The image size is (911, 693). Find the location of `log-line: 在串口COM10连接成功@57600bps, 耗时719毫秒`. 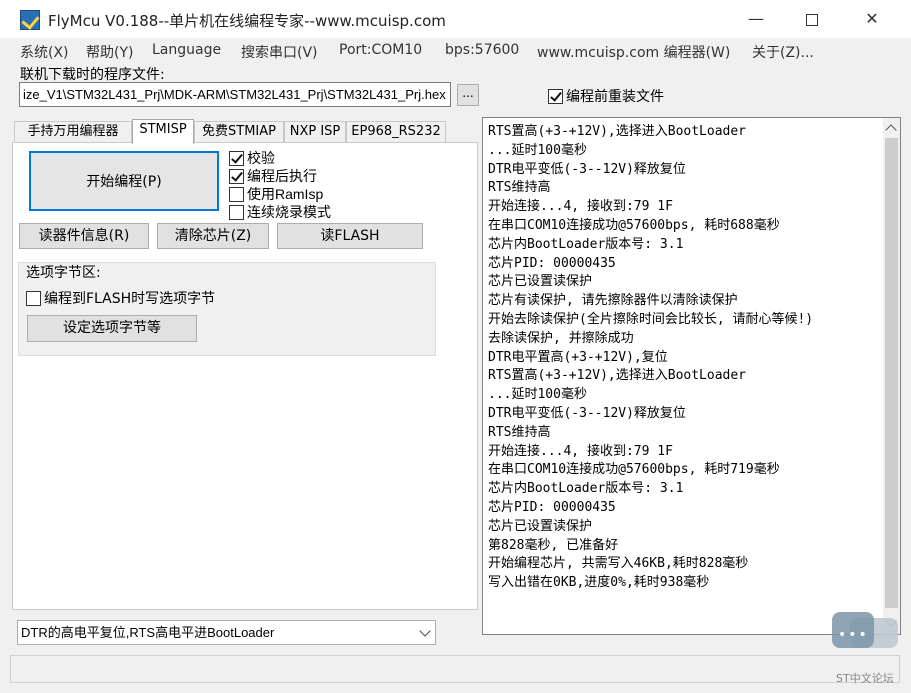

log-line: 在串口COM10连接成功@57600bps, 耗时719毫秒 is located at coordinates (634, 470).